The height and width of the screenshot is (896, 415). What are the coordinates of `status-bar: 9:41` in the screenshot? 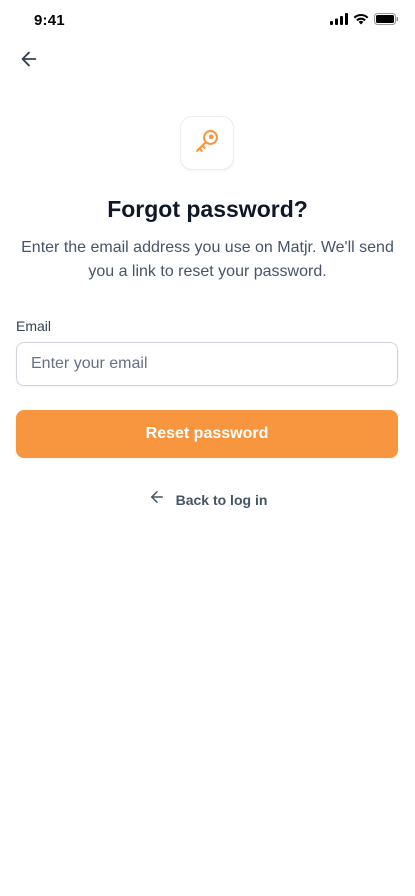 It's located at (207, 22).